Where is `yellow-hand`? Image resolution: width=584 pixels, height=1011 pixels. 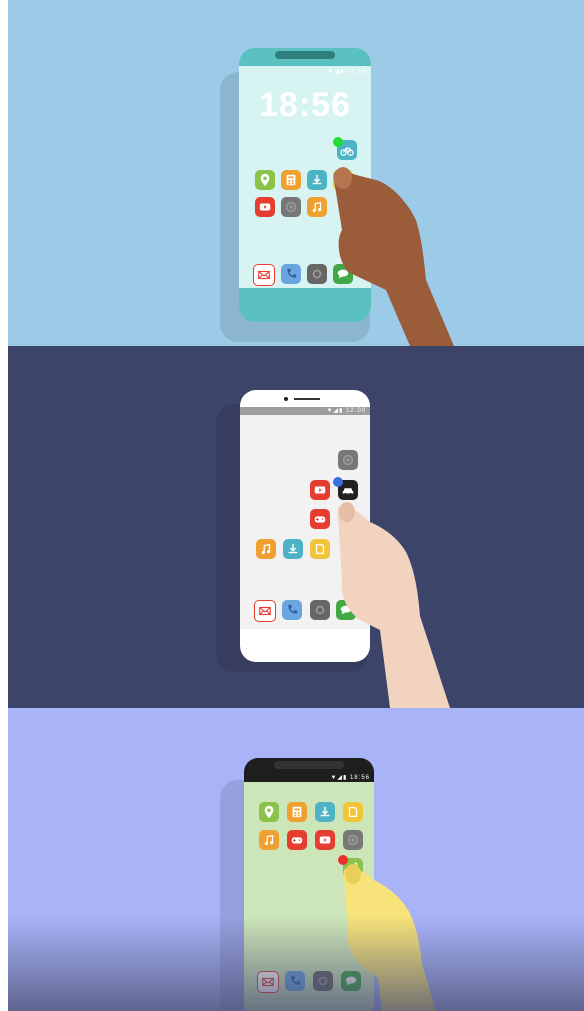 yellow-hand is located at coordinates (389, 937).